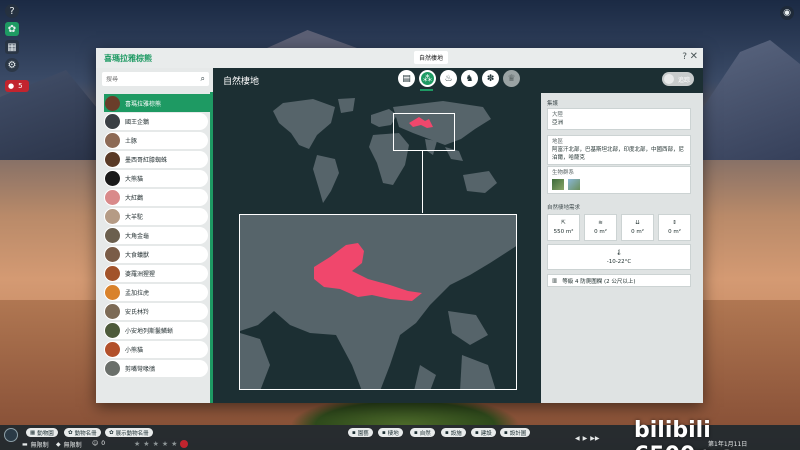 Image resolution: width=800 pixels, height=450 pixels. What do you see at coordinates (619, 150) in the screenshot?
I see `region-card: 地區 阿富汗北部，巴基斯坦北部，印度北部，中國西部，尼泊爾，哈薩克` at bounding box center [619, 150].